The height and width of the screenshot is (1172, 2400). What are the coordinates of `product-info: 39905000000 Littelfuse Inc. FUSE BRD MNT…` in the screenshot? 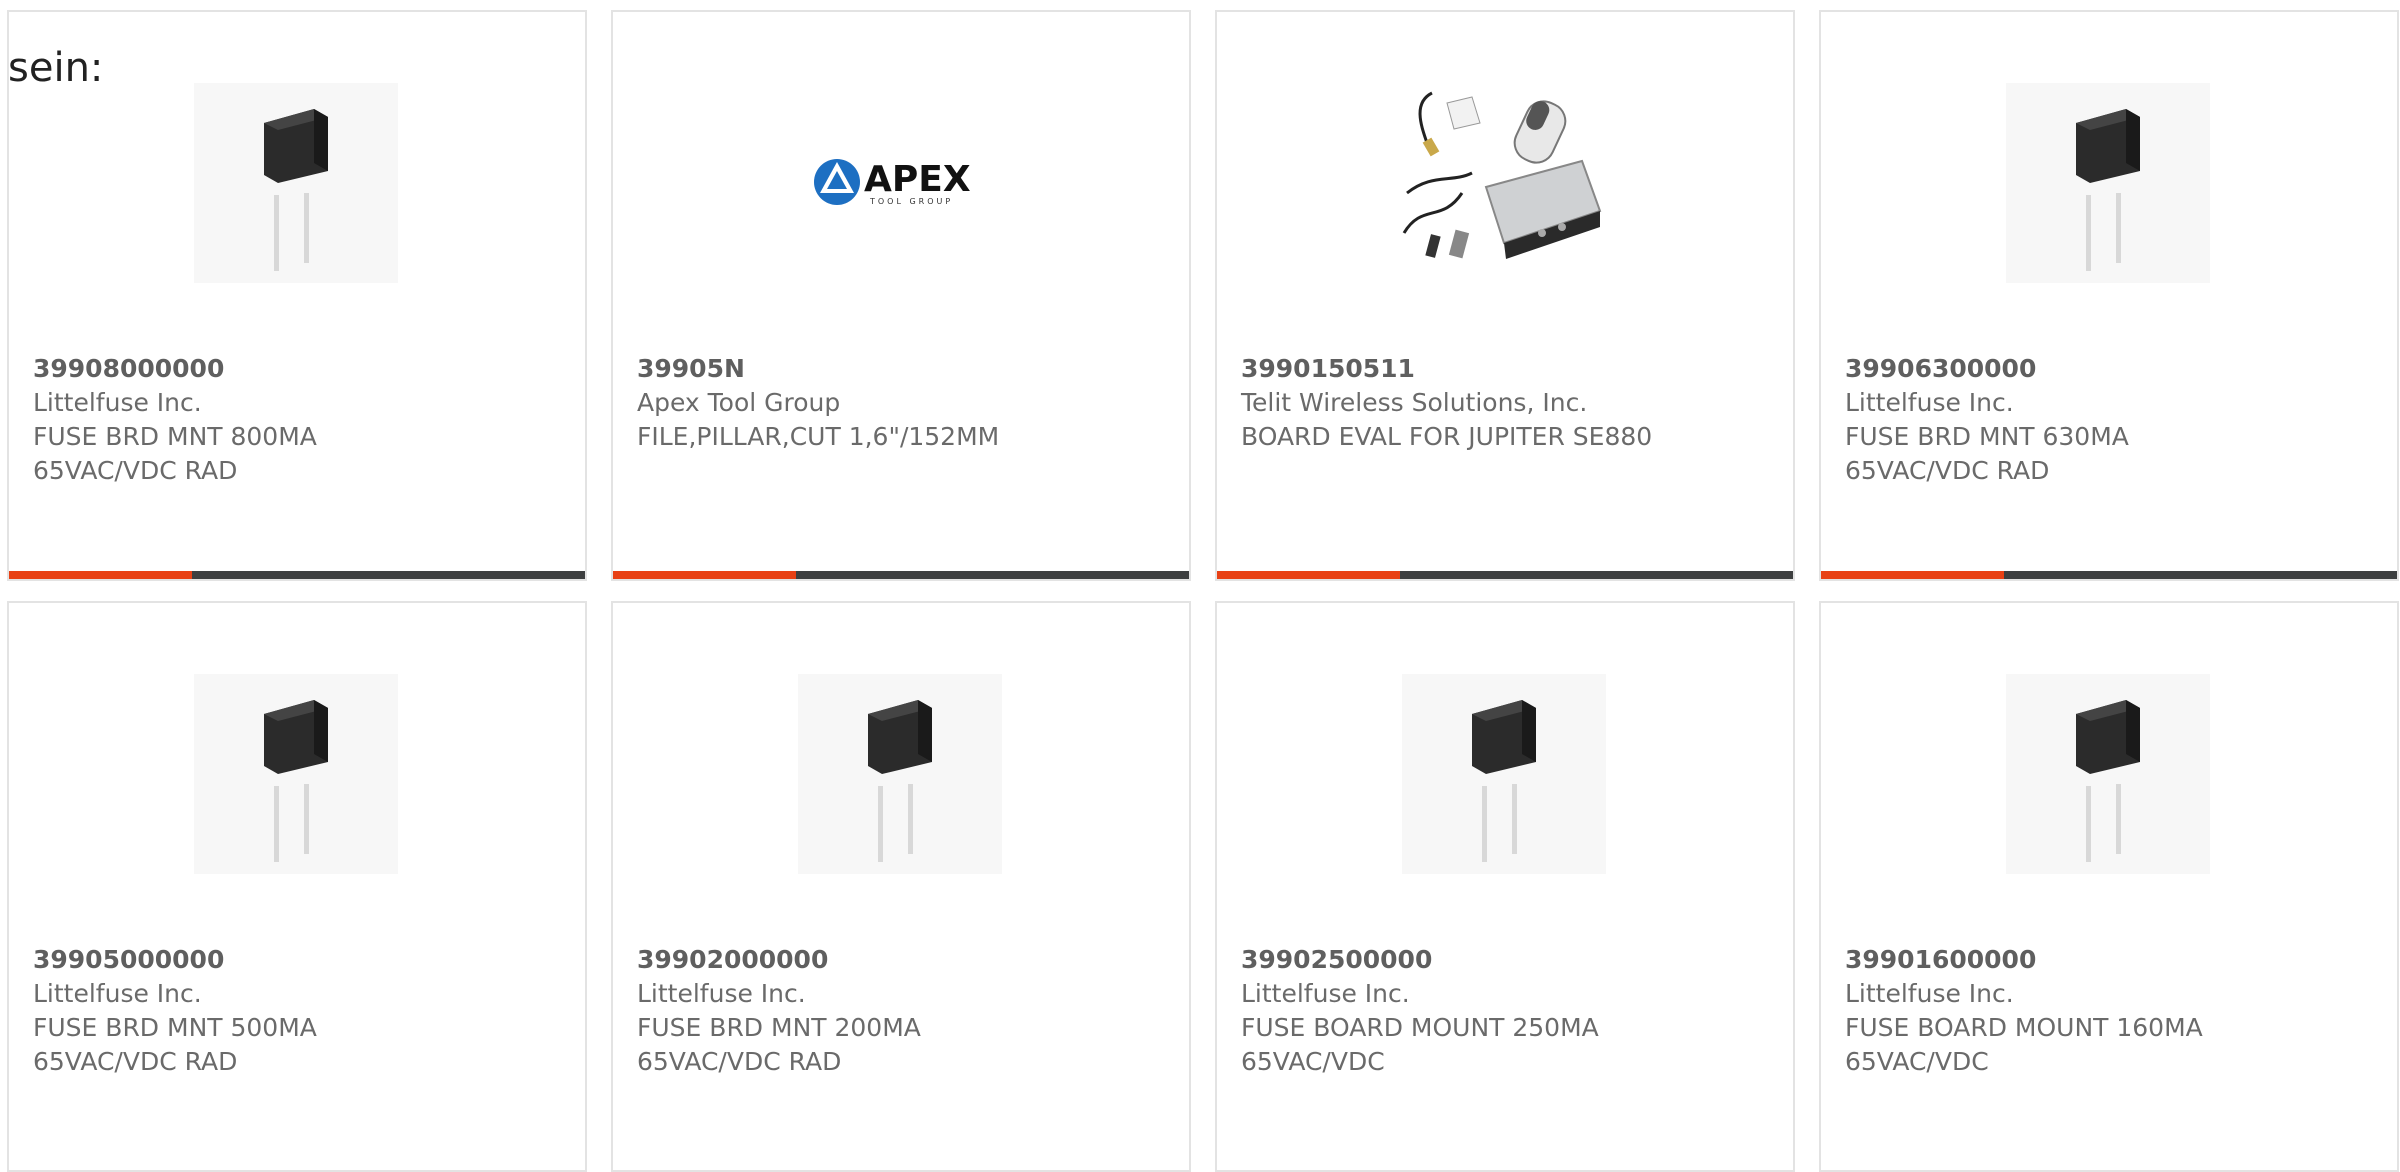 It's located at (298, 1011).